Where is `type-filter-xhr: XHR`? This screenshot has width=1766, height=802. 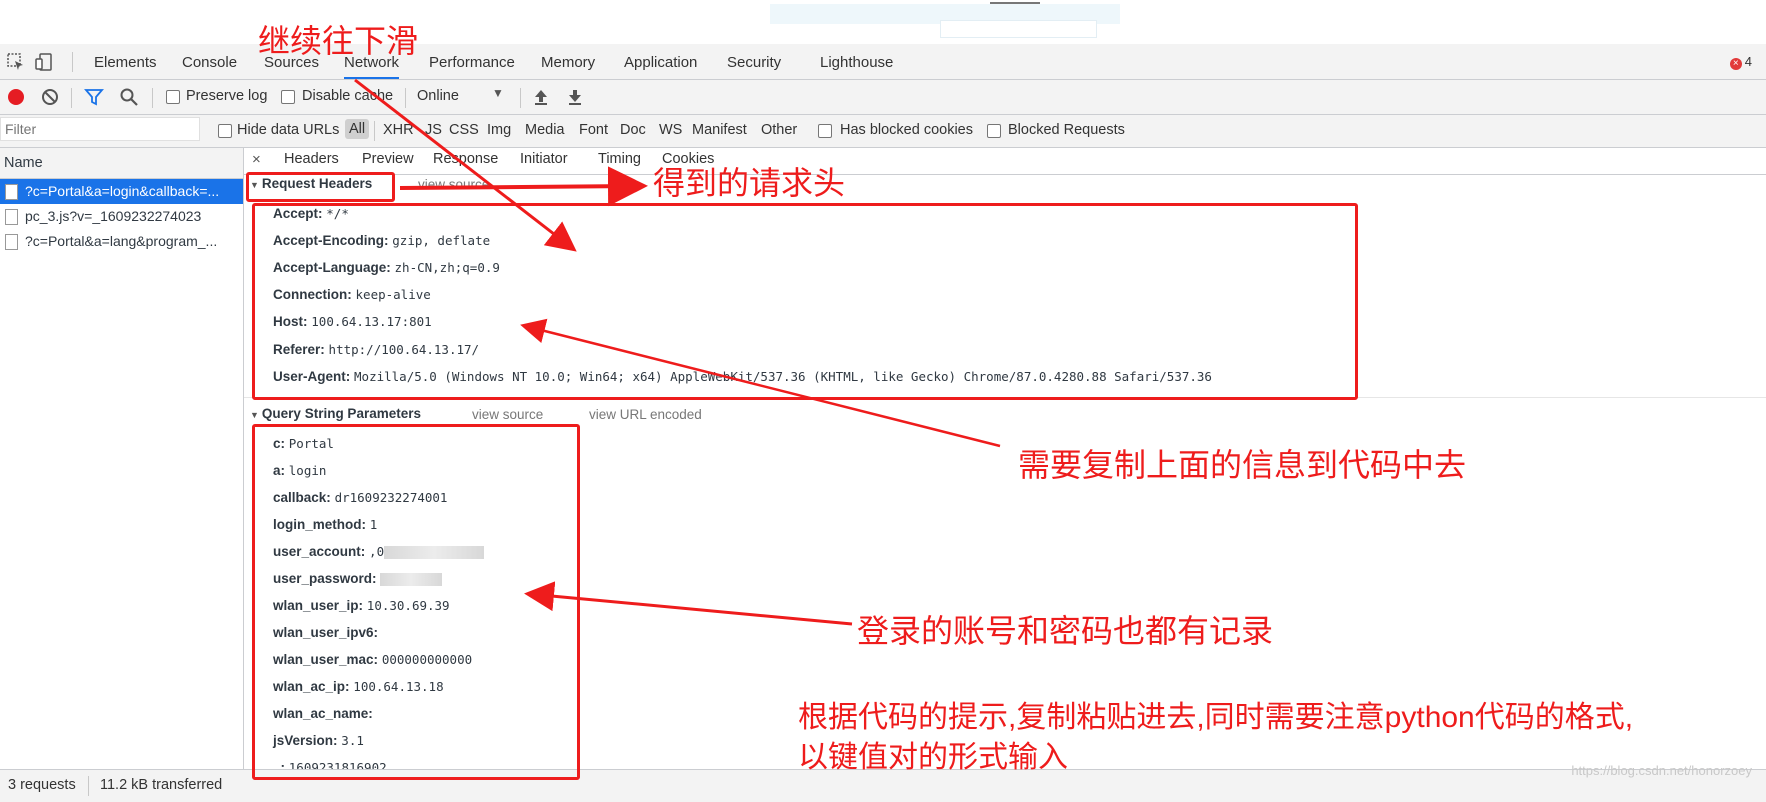 type-filter-xhr: XHR is located at coordinates (398, 130).